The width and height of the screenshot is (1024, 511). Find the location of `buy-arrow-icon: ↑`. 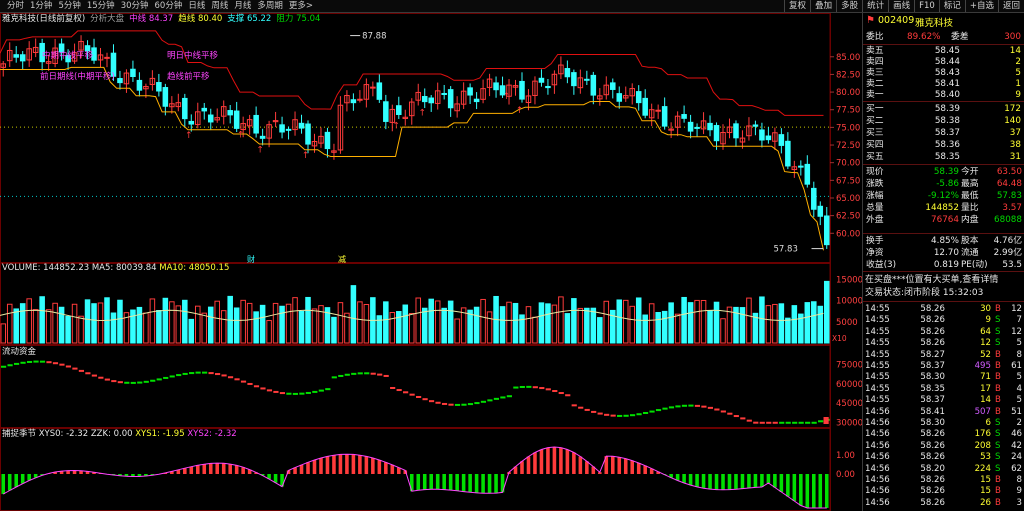

buy-arrow-icon: ↑ is located at coordinates (520, 111).